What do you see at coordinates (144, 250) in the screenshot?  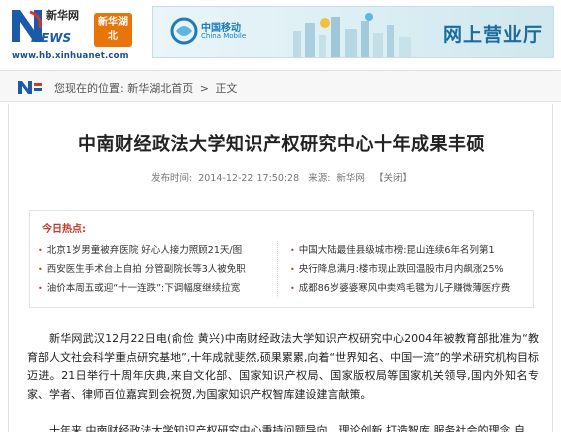 I see `hot-news-link: 北京1岁男童被弃医院 好心人接力照顾21天/图` at bounding box center [144, 250].